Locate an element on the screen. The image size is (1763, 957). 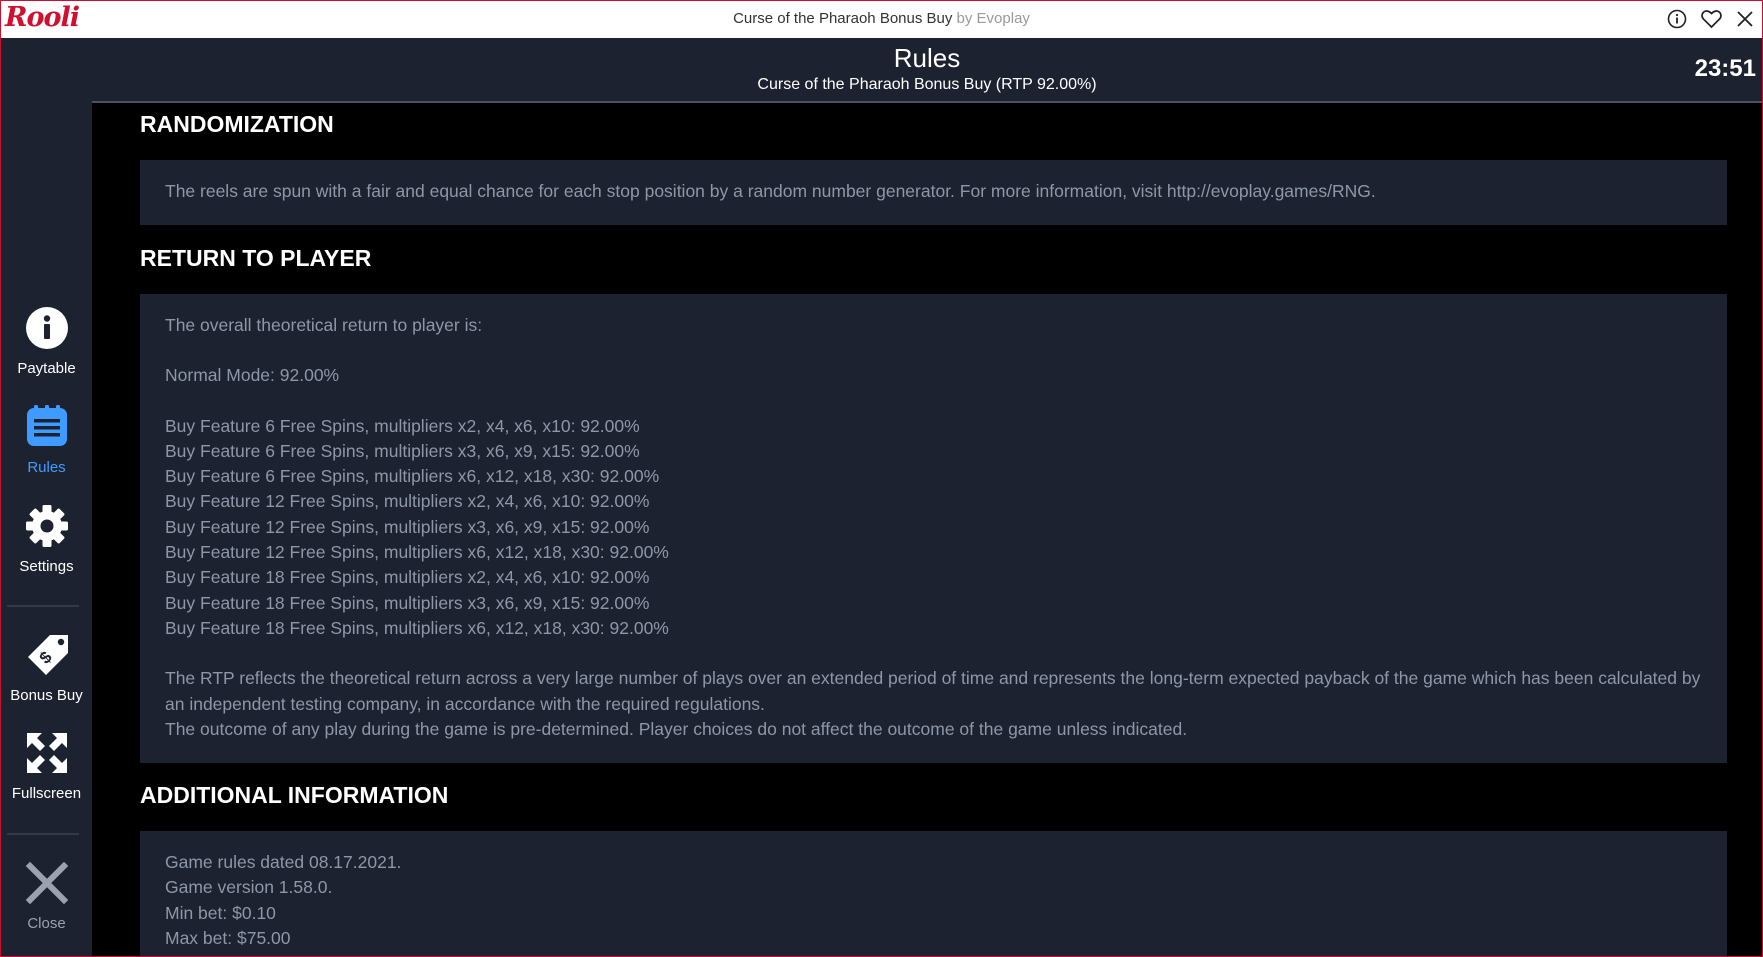
titlebar-icons is located at coordinates (1711, 19).